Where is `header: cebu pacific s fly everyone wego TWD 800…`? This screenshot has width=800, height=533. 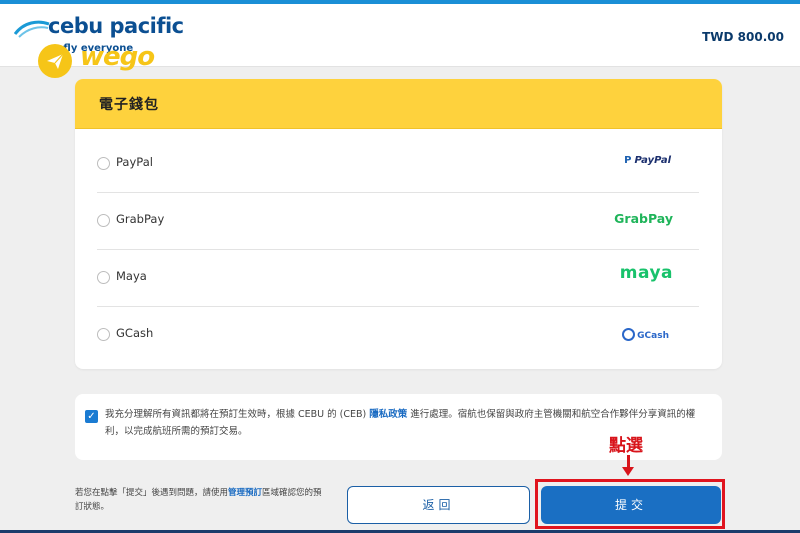 header: cebu pacific s fly everyone wego TWD 800… is located at coordinates (400, 41).